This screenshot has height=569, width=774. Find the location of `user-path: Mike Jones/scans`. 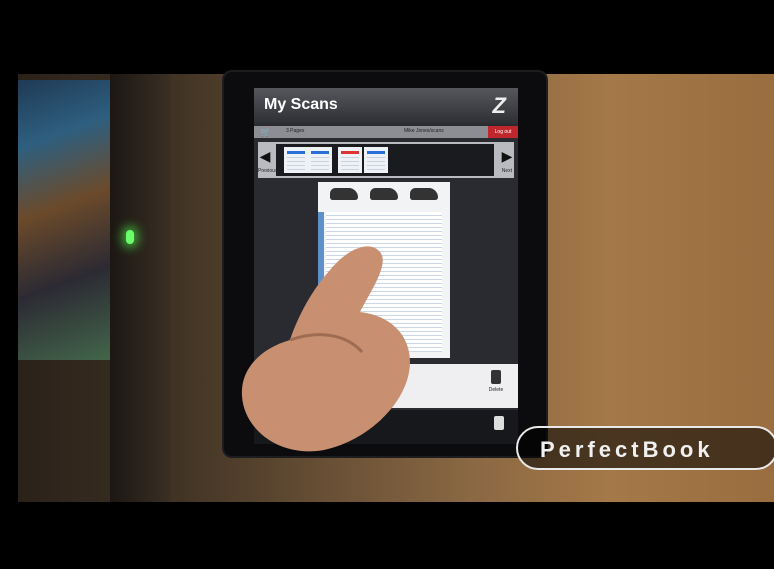

user-path: Mike Jones/scans is located at coordinates (424, 131).